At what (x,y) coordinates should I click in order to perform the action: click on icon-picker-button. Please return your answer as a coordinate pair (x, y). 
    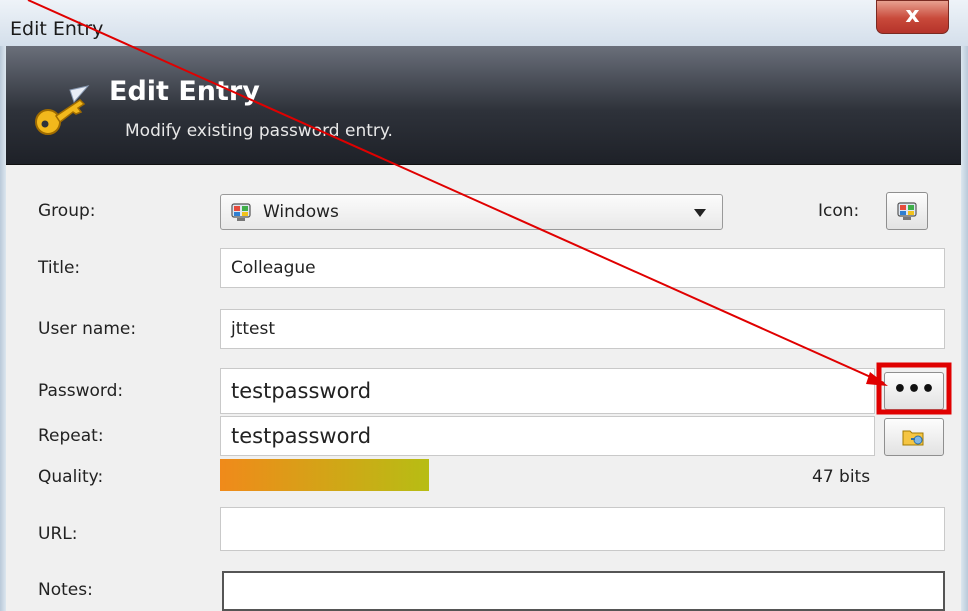
    Looking at the image, I should click on (907, 211).